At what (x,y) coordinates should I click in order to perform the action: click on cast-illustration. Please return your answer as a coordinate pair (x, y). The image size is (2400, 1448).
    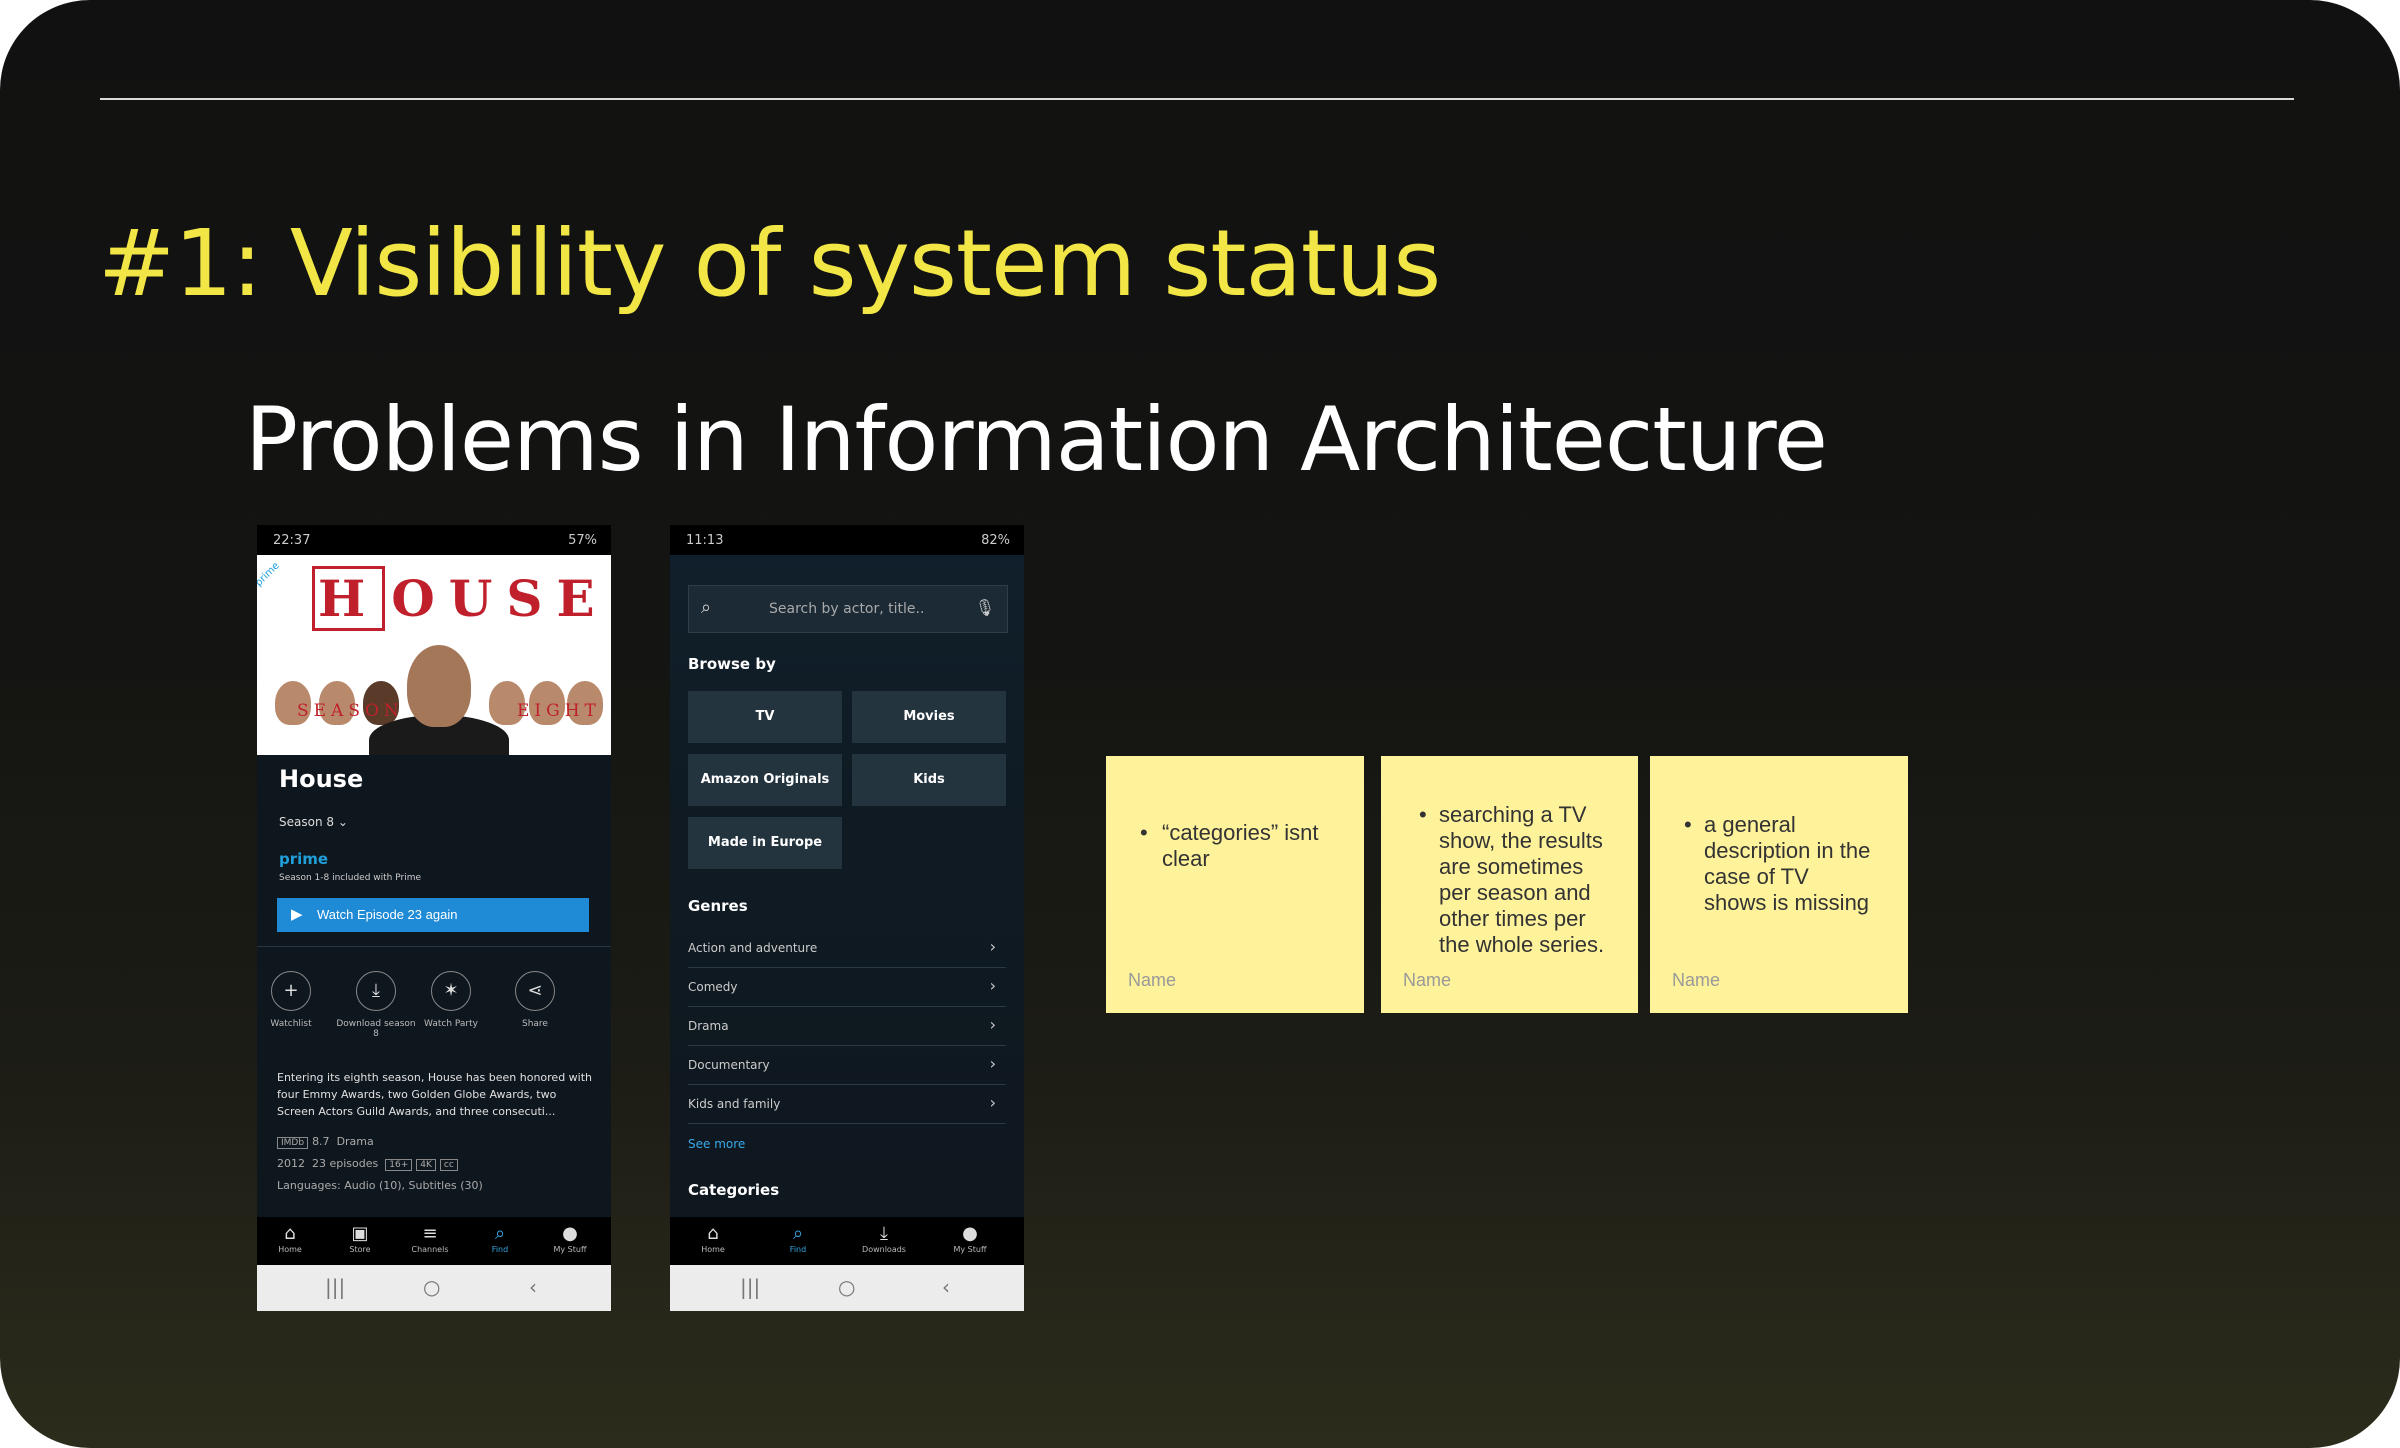
    Looking at the image, I should click on (434, 700).